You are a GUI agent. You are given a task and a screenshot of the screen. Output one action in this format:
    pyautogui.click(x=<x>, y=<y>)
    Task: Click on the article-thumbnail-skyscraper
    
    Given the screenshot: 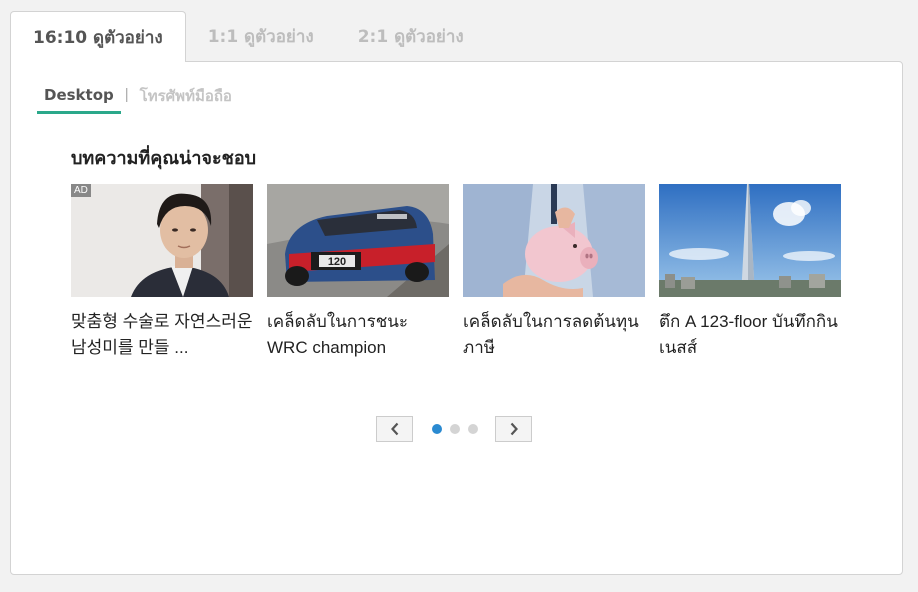 What is the action you would take?
    pyautogui.click(x=750, y=240)
    